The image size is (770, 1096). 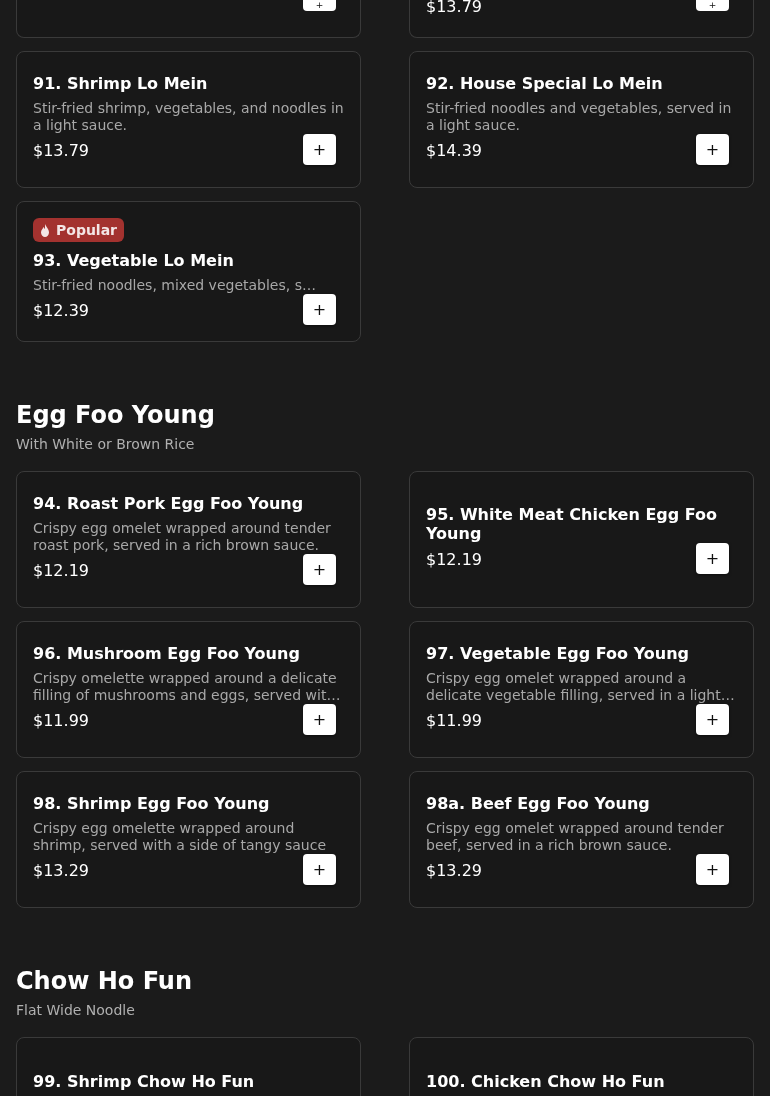 I want to click on item-title: 99. Shrimp Chow Ho Fun, so click(x=144, y=1081).